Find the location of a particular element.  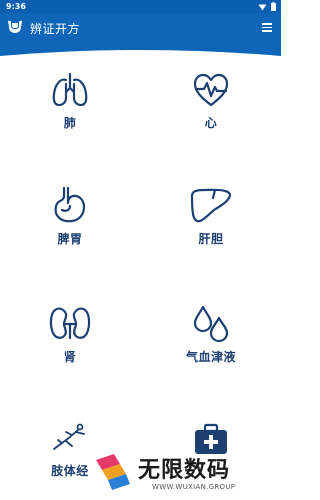

menu-button is located at coordinates (267, 27).